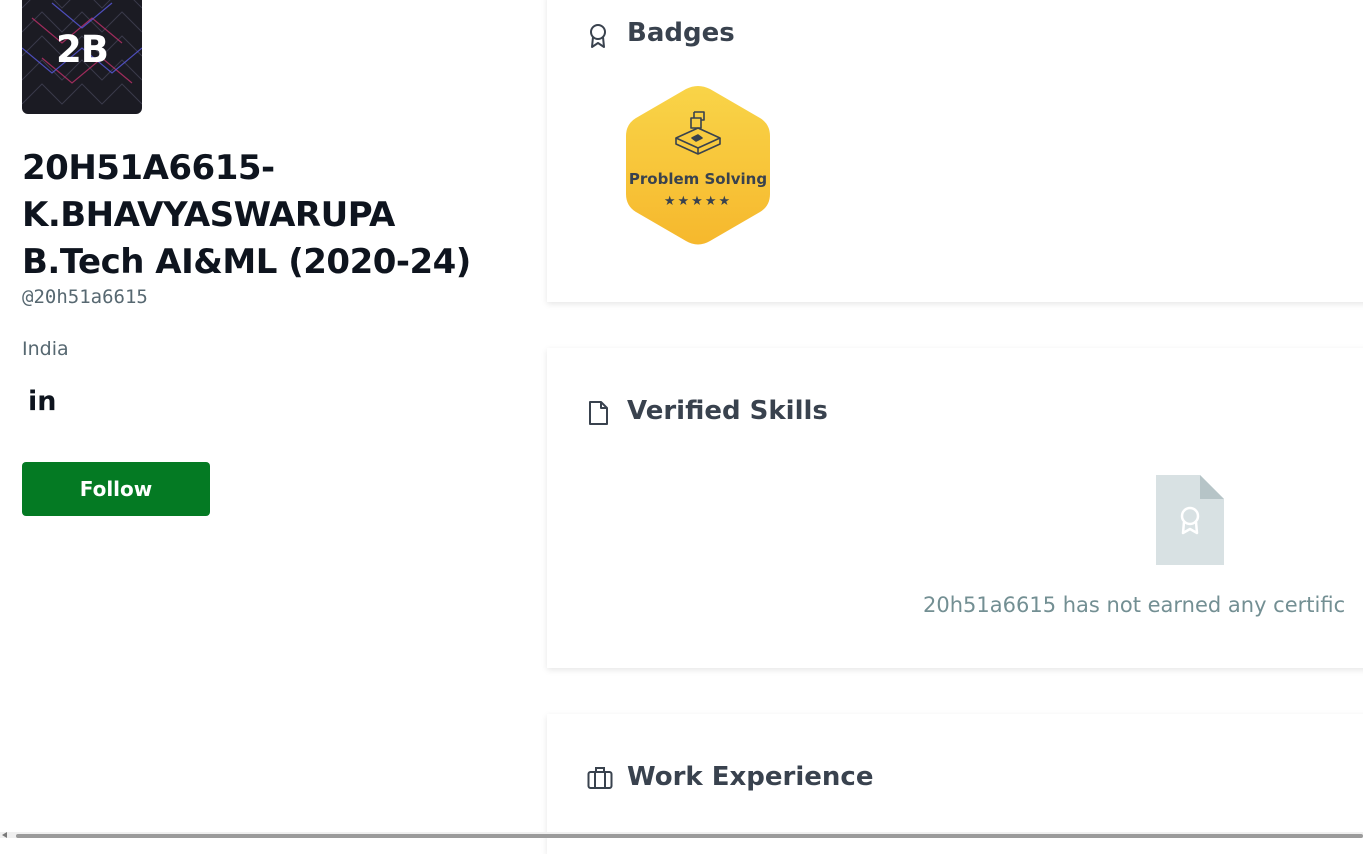 The width and height of the screenshot is (1363, 854). What do you see at coordinates (698, 201) in the screenshot?
I see `badge-stars: ★★★★★` at bounding box center [698, 201].